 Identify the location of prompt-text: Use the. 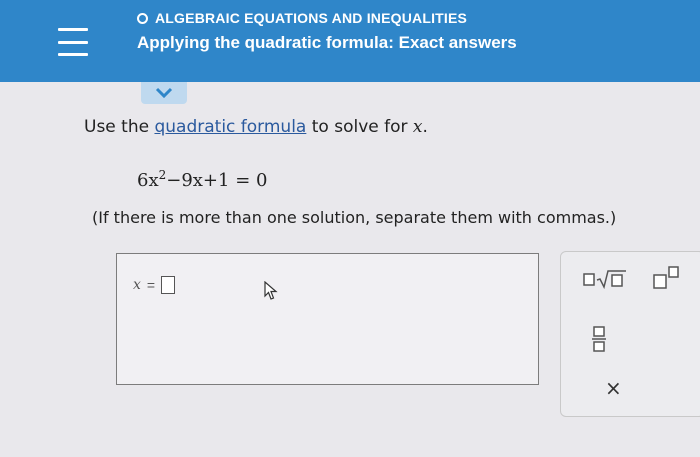
(119, 127).